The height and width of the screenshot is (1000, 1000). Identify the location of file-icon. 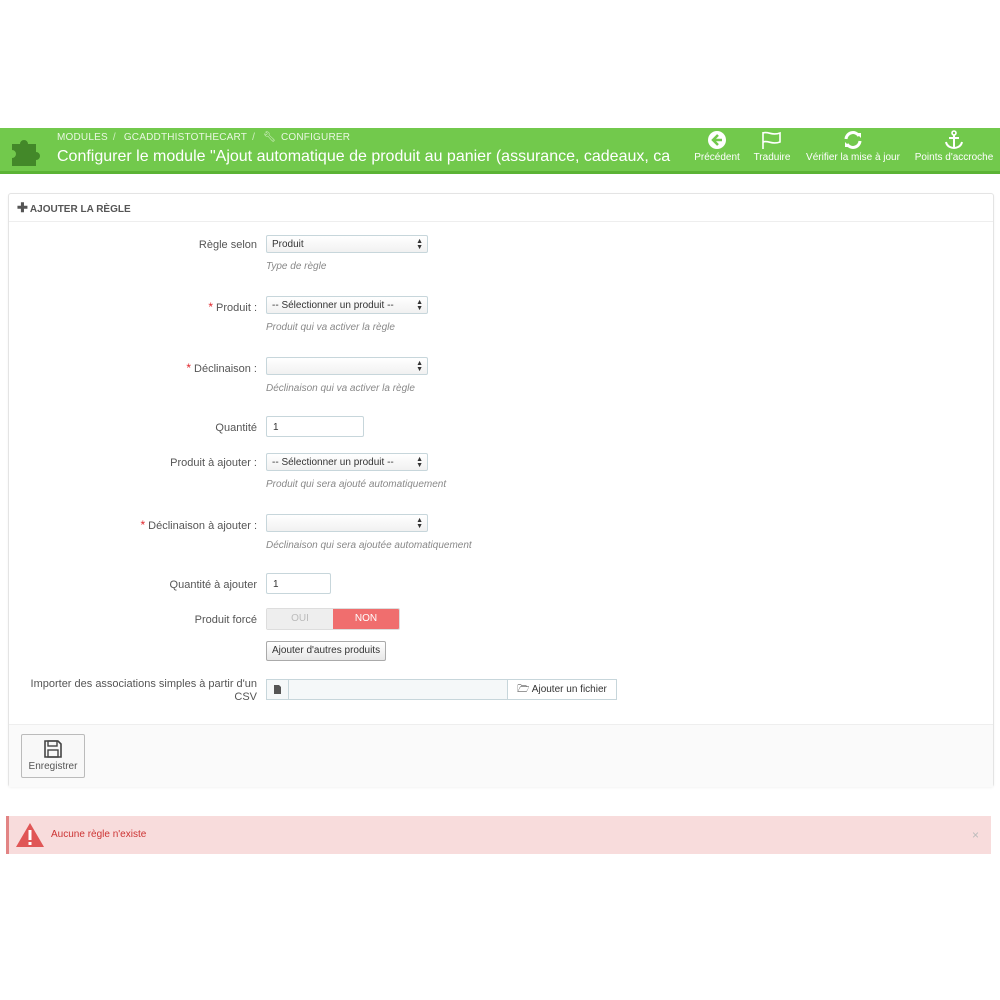
(277, 689).